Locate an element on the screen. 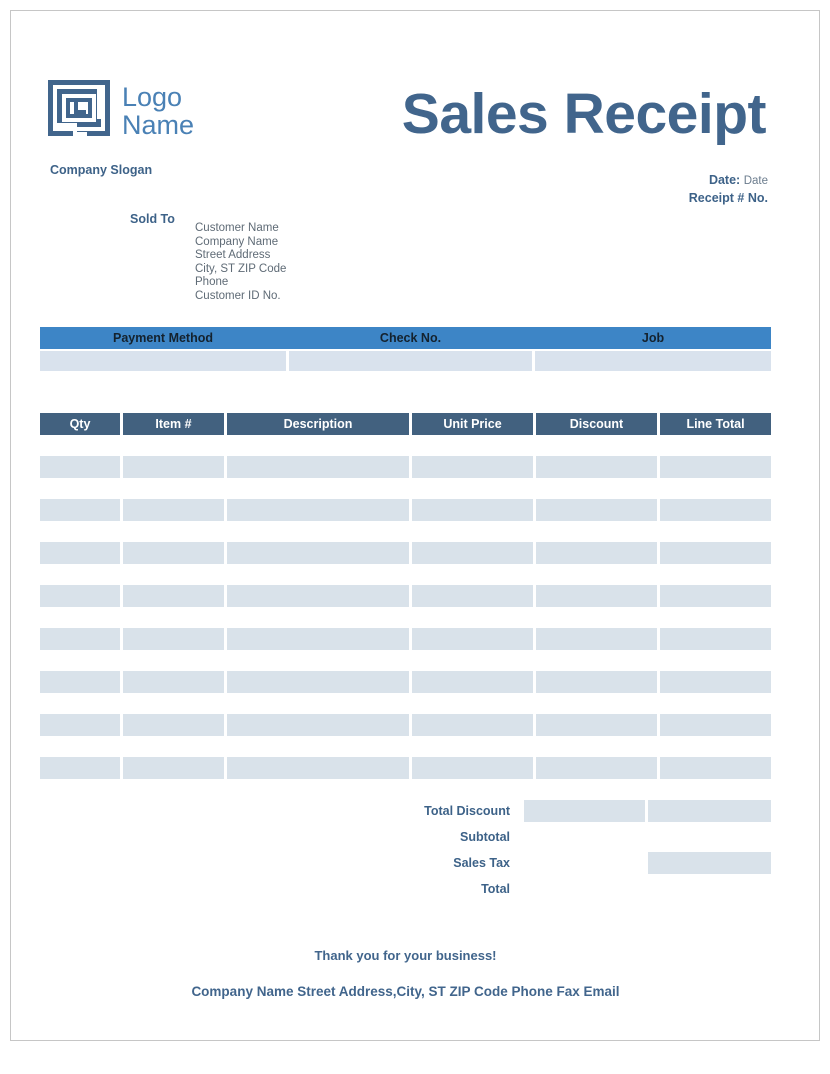 Image resolution: width=830 pixels, height=1074 pixels. date-label: Date: is located at coordinates (724, 180).